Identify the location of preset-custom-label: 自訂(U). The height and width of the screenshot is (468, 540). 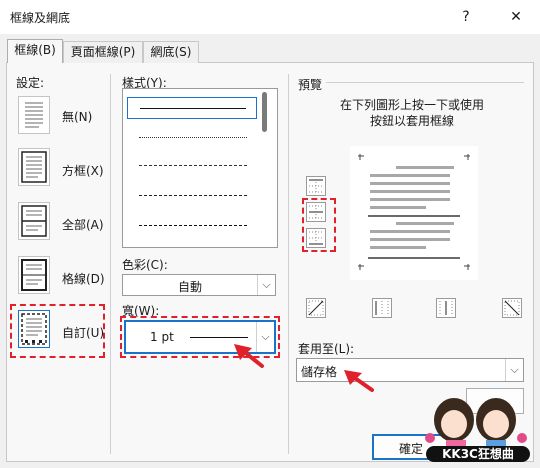
(83, 332).